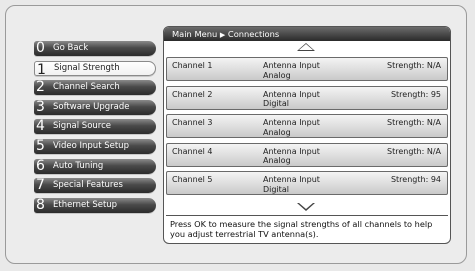 Image resolution: width=475 pixels, height=271 pixels. What do you see at coordinates (40, 204) in the screenshot?
I see `menu-item-number: 8` at bounding box center [40, 204].